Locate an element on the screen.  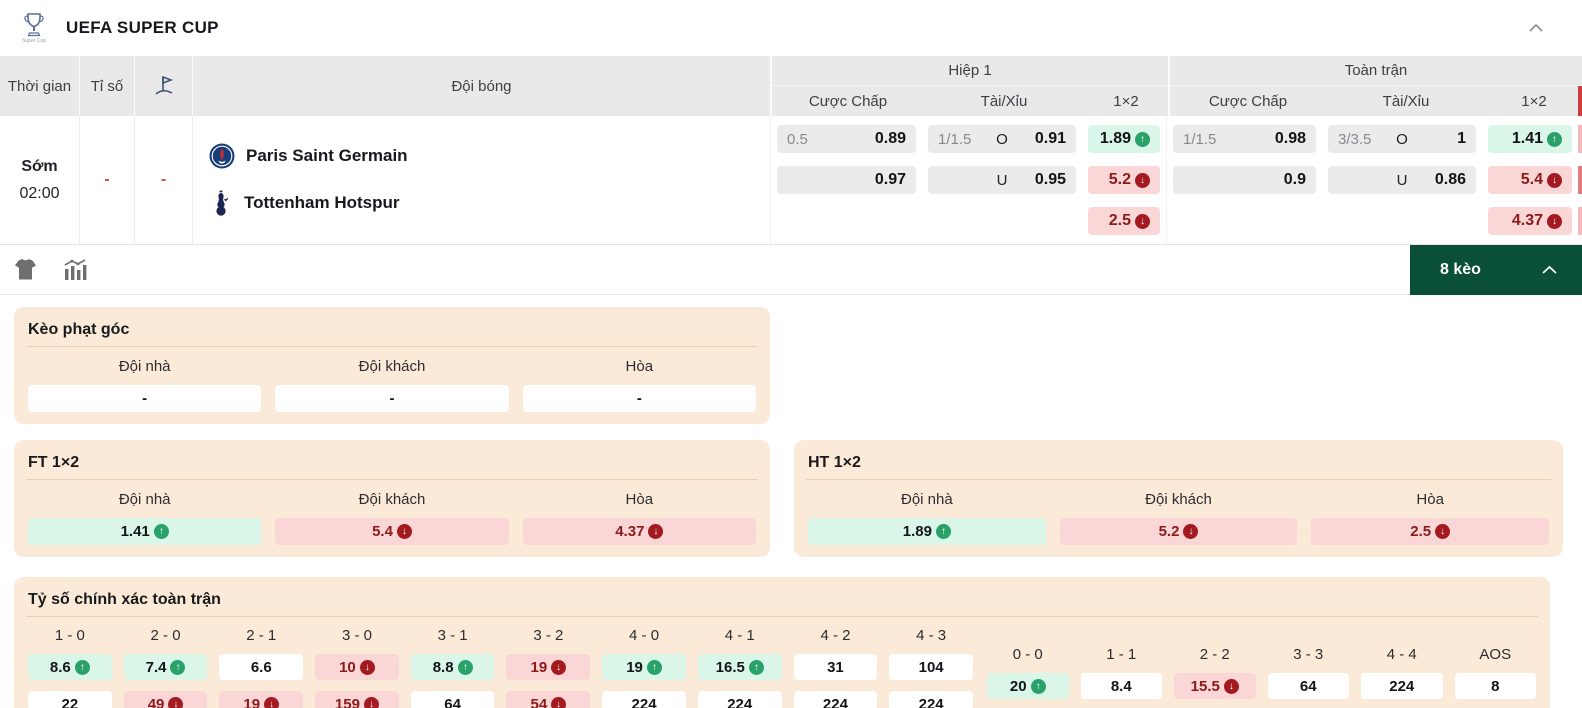
stats-chart-icon is located at coordinates (75, 269).